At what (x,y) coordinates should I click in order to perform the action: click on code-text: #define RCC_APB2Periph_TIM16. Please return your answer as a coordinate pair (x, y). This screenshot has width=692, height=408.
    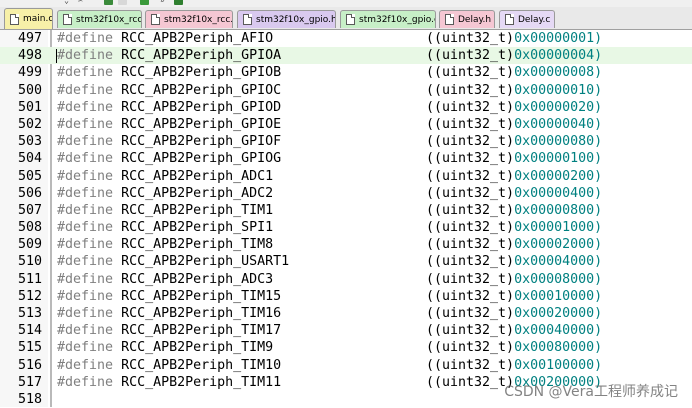
    Looking at the image, I should click on (169, 313).